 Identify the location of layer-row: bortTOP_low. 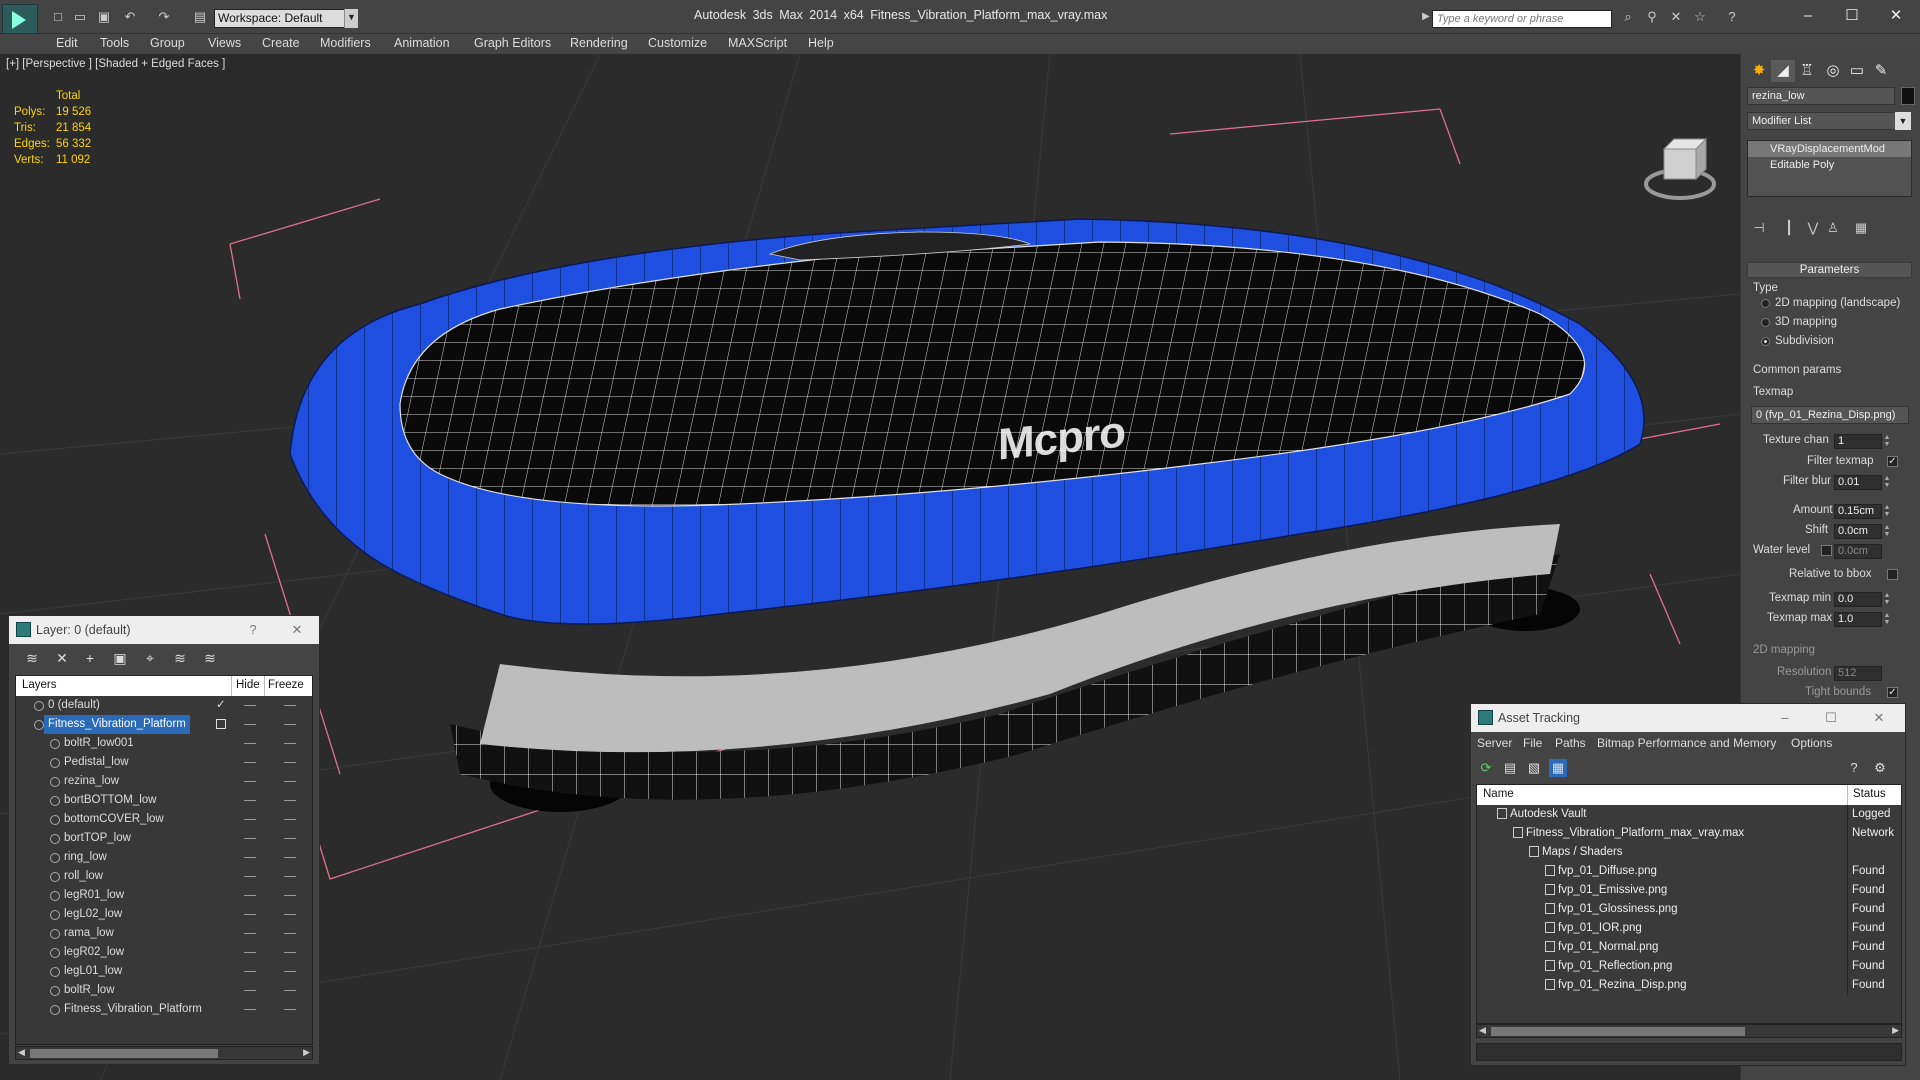
(164, 838).